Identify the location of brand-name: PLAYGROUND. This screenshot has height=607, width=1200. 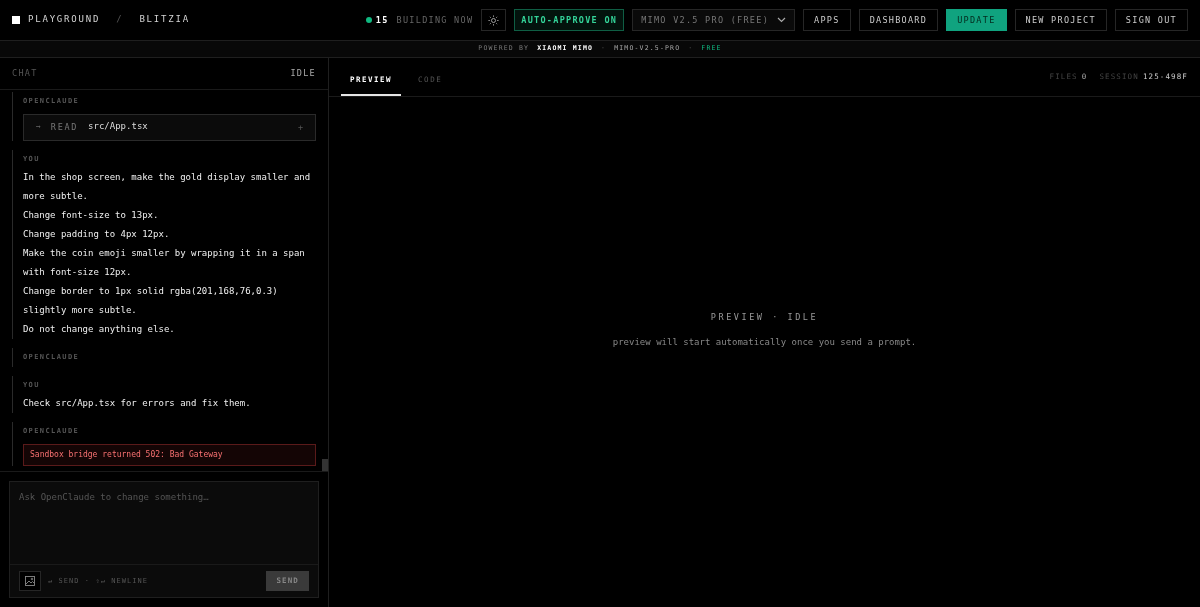
(64, 20).